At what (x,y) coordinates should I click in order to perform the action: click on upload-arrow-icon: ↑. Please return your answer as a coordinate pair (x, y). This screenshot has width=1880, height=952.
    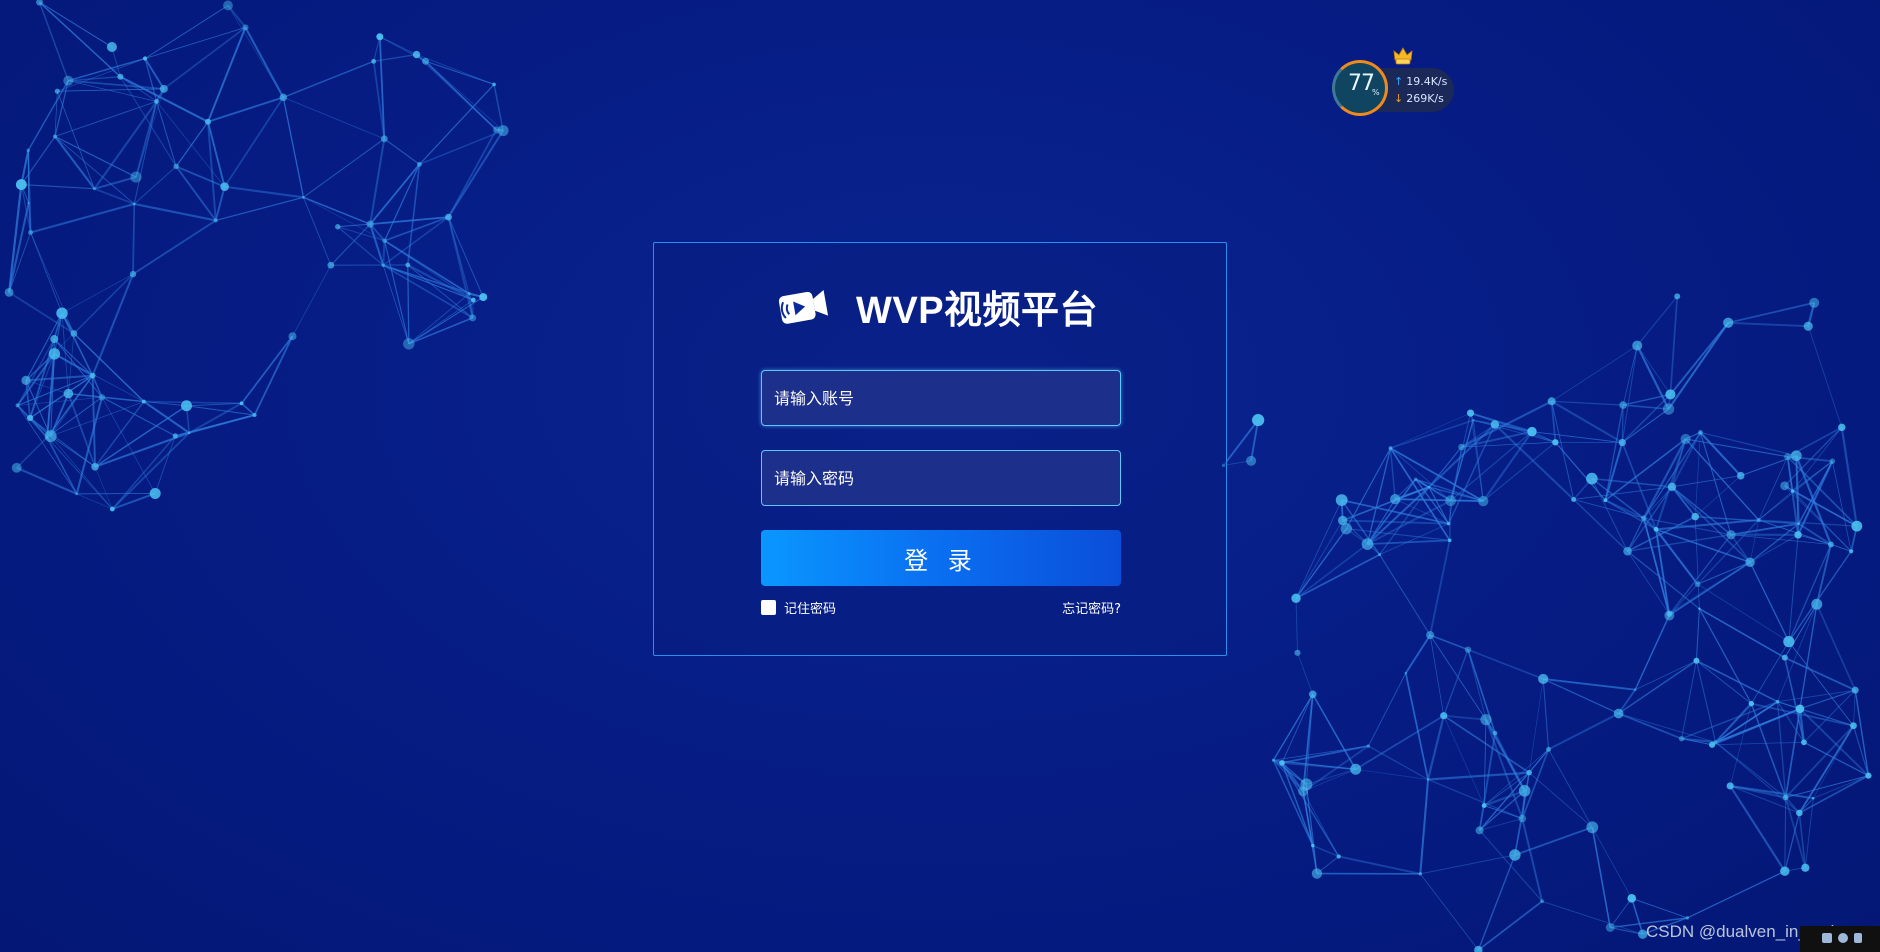
    Looking at the image, I should click on (1399, 81).